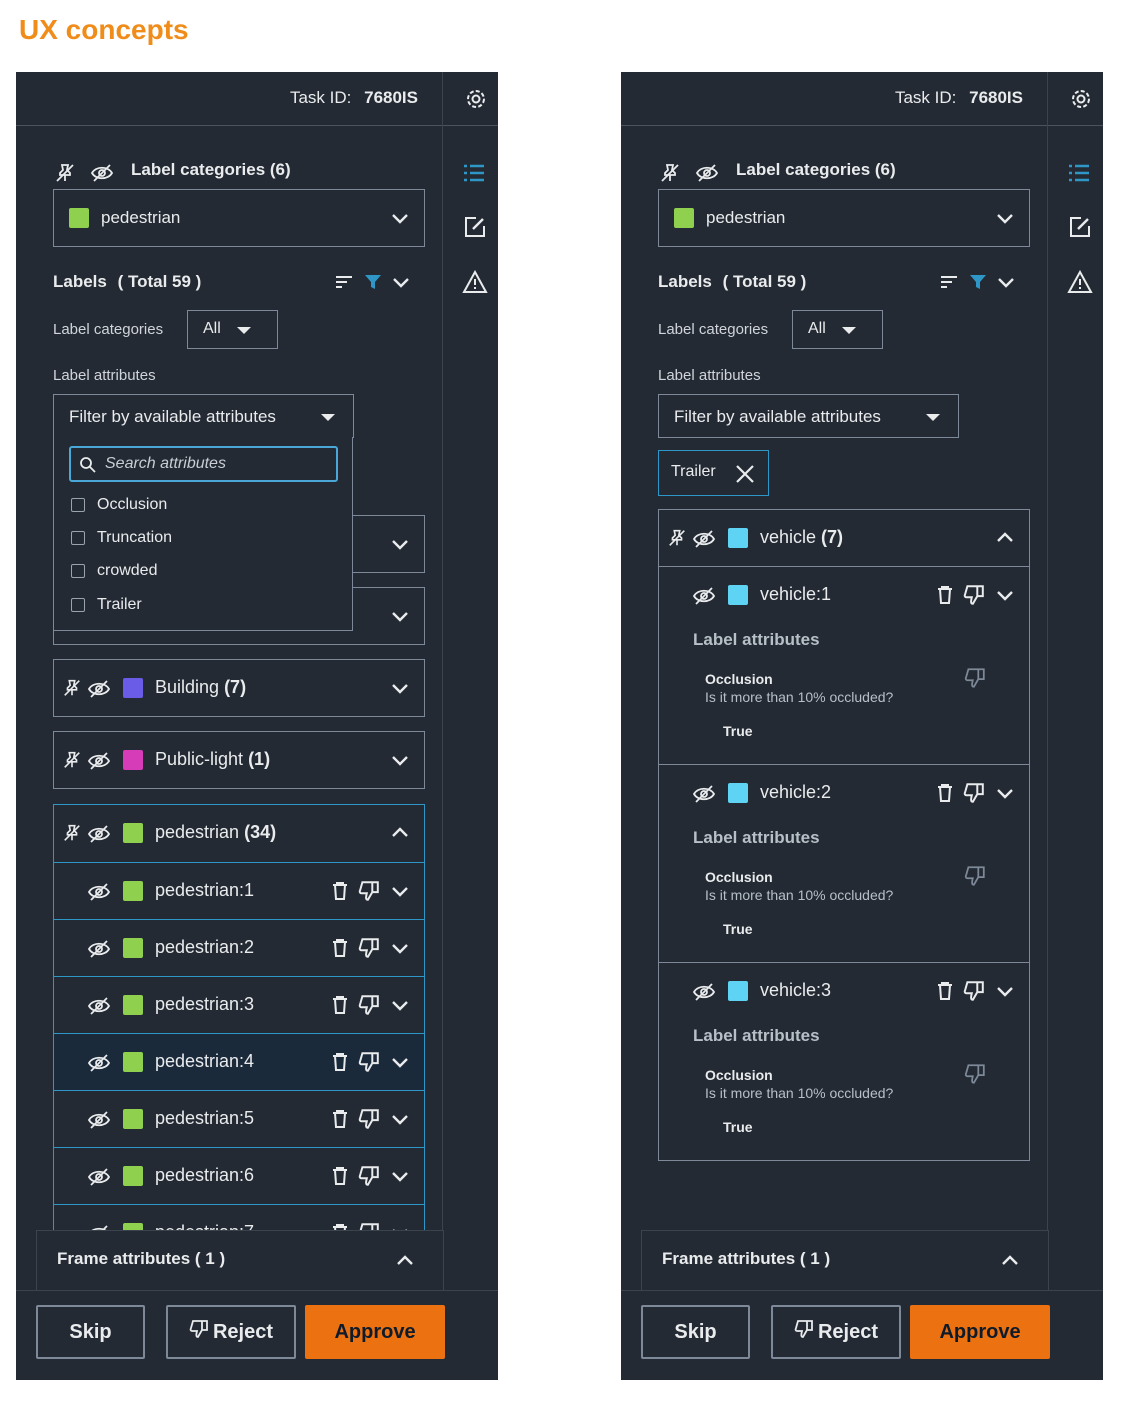 The image size is (1122, 1402). I want to click on label-item: pedestrian:1, so click(239, 890).